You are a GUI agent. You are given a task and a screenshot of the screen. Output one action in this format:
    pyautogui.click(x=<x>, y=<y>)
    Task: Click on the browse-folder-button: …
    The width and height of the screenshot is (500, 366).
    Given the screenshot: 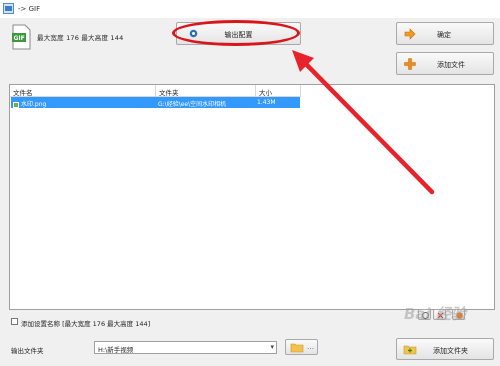 What is the action you would take?
    pyautogui.click(x=301, y=347)
    